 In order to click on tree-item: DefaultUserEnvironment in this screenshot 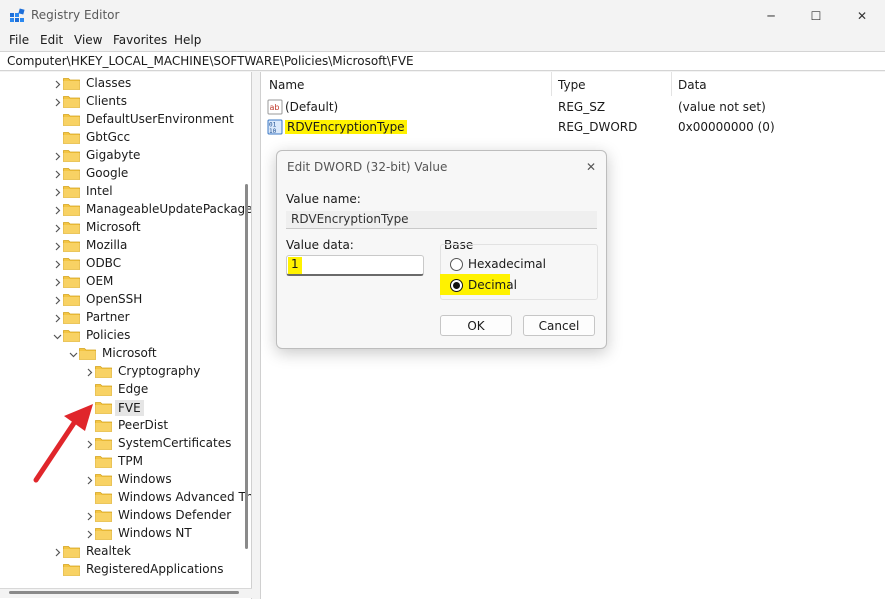, I will do `click(122, 120)`.